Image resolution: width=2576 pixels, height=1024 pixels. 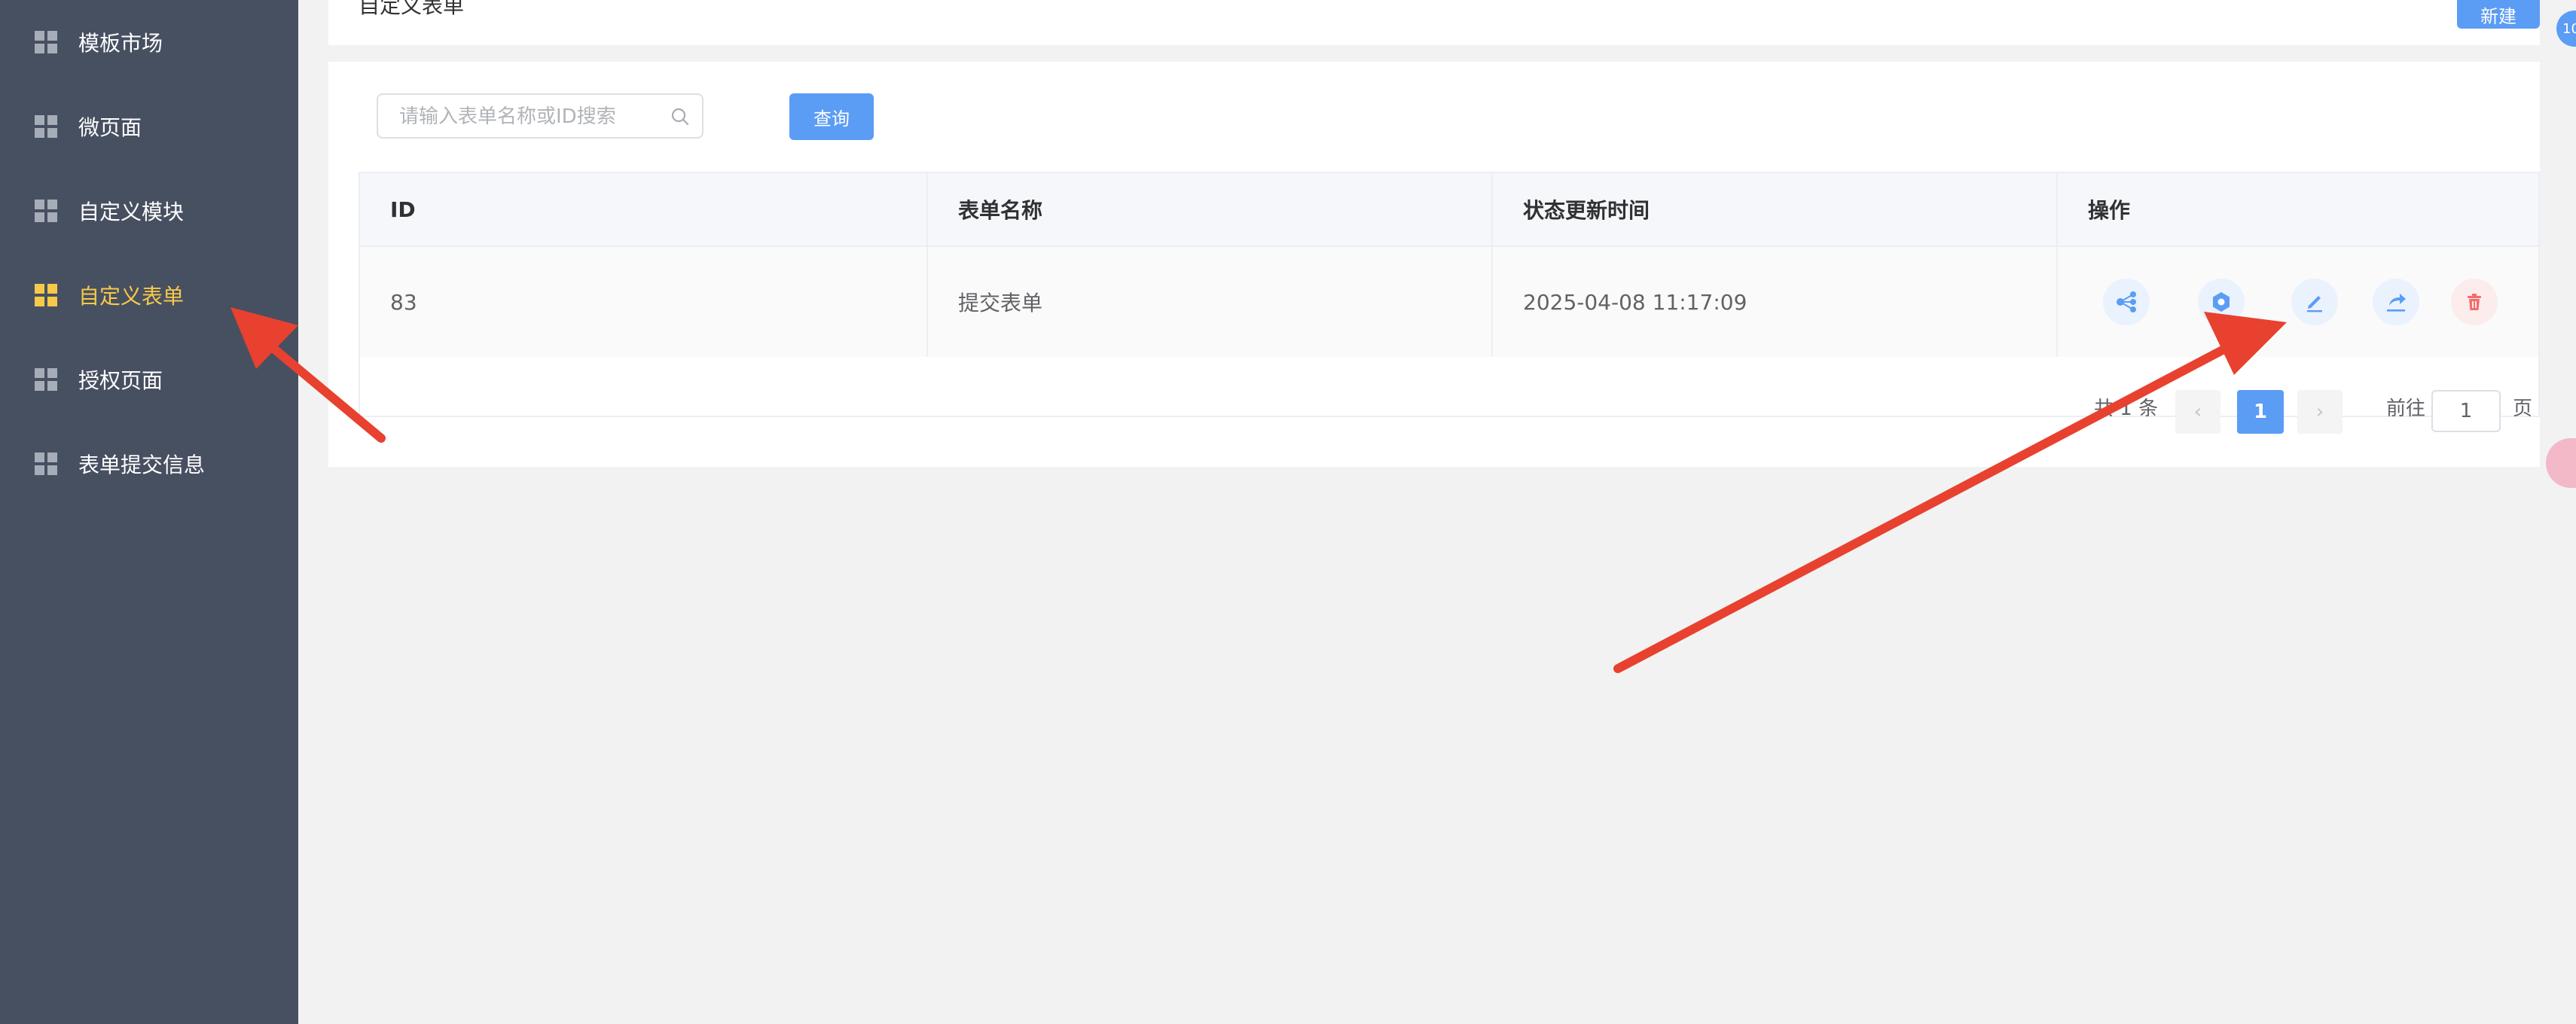 What do you see at coordinates (2261, 412) in the screenshot?
I see `page-number-current: 1` at bounding box center [2261, 412].